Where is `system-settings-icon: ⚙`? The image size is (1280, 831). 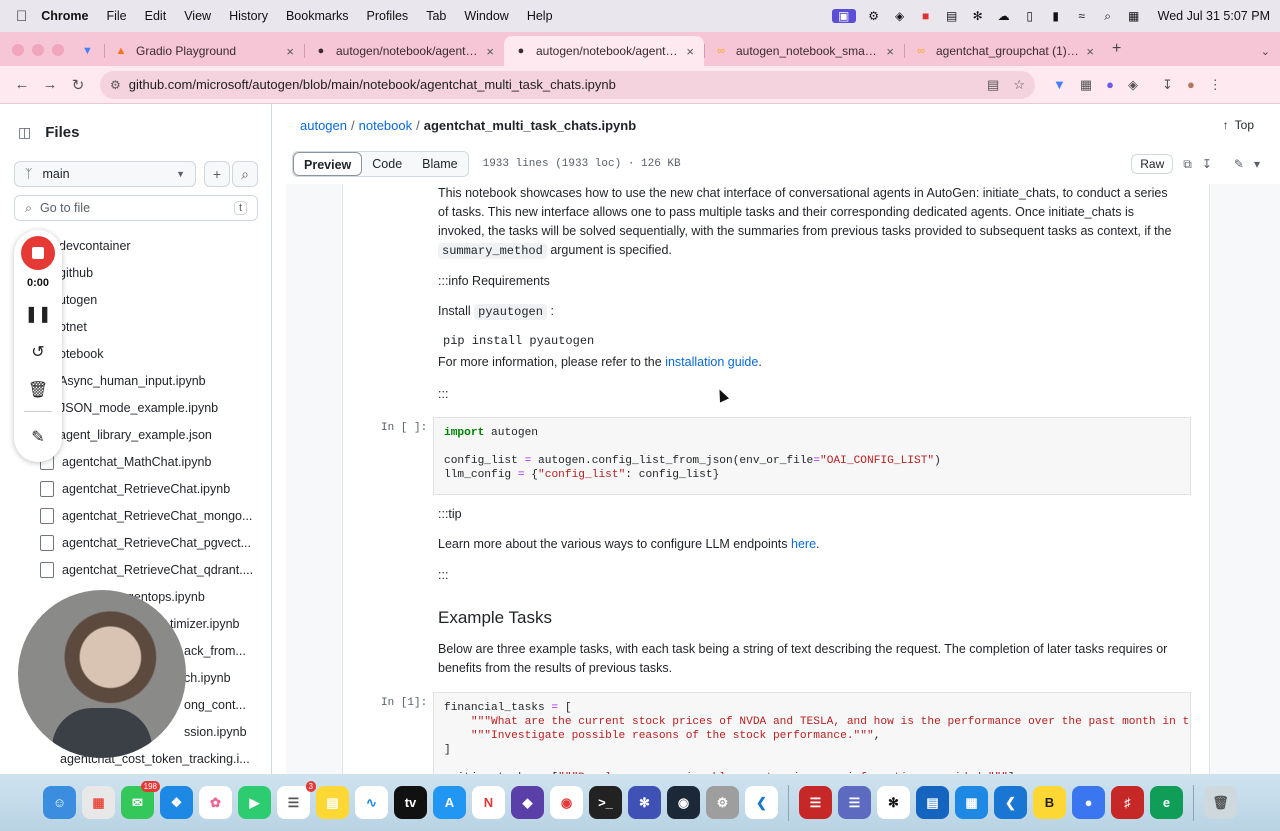
system-settings-icon: ⚙ is located at coordinates (722, 802).